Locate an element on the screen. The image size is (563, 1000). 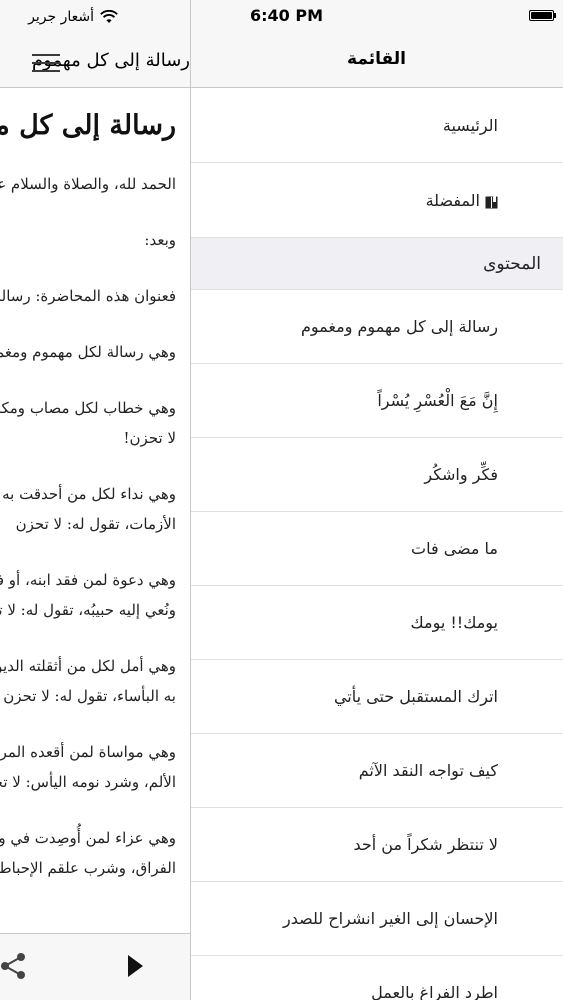
bookmark-icon is located at coordinates (491, 201).